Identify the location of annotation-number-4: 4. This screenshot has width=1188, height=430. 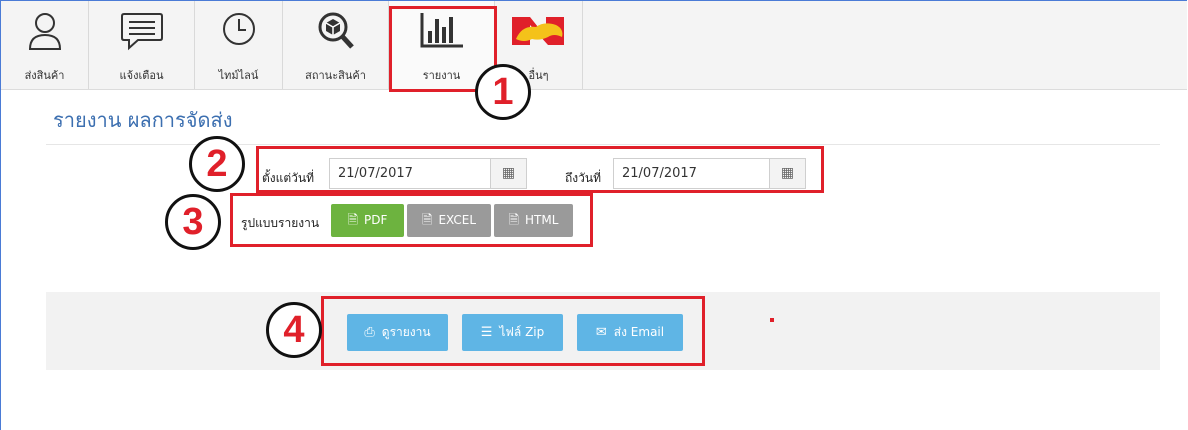
(294, 330).